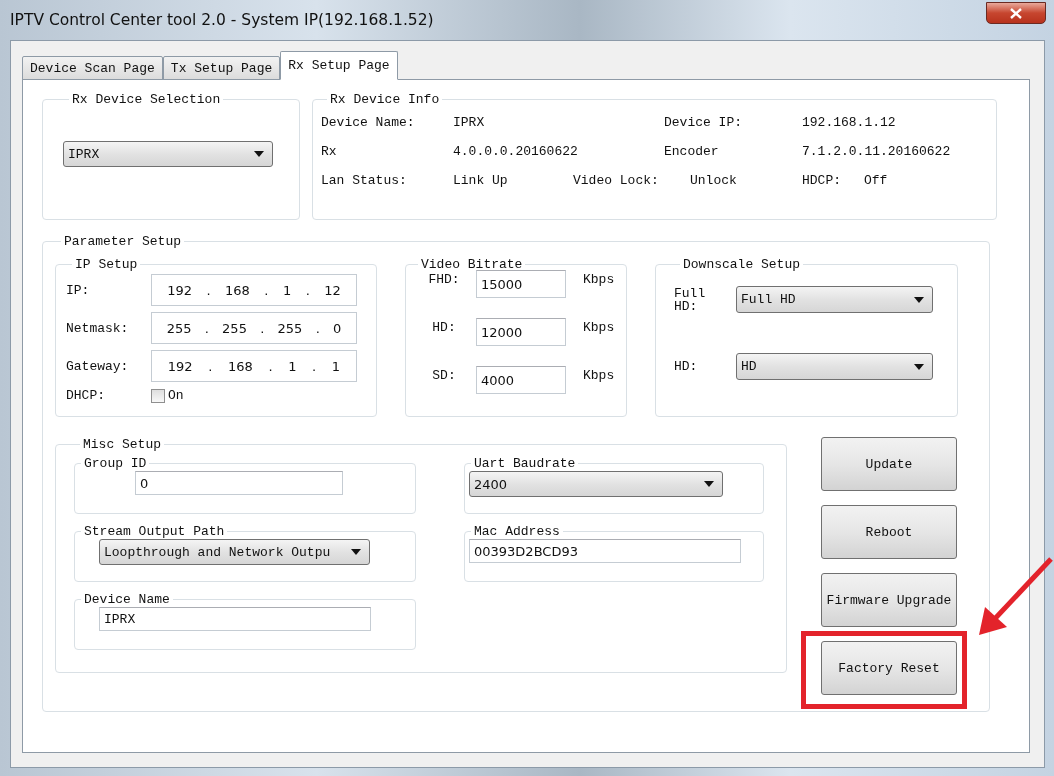 Image resolution: width=1054 pixels, height=776 pixels. Describe the element at coordinates (521, 380) in the screenshot. I see `bitrate-field: 4000` at that location.